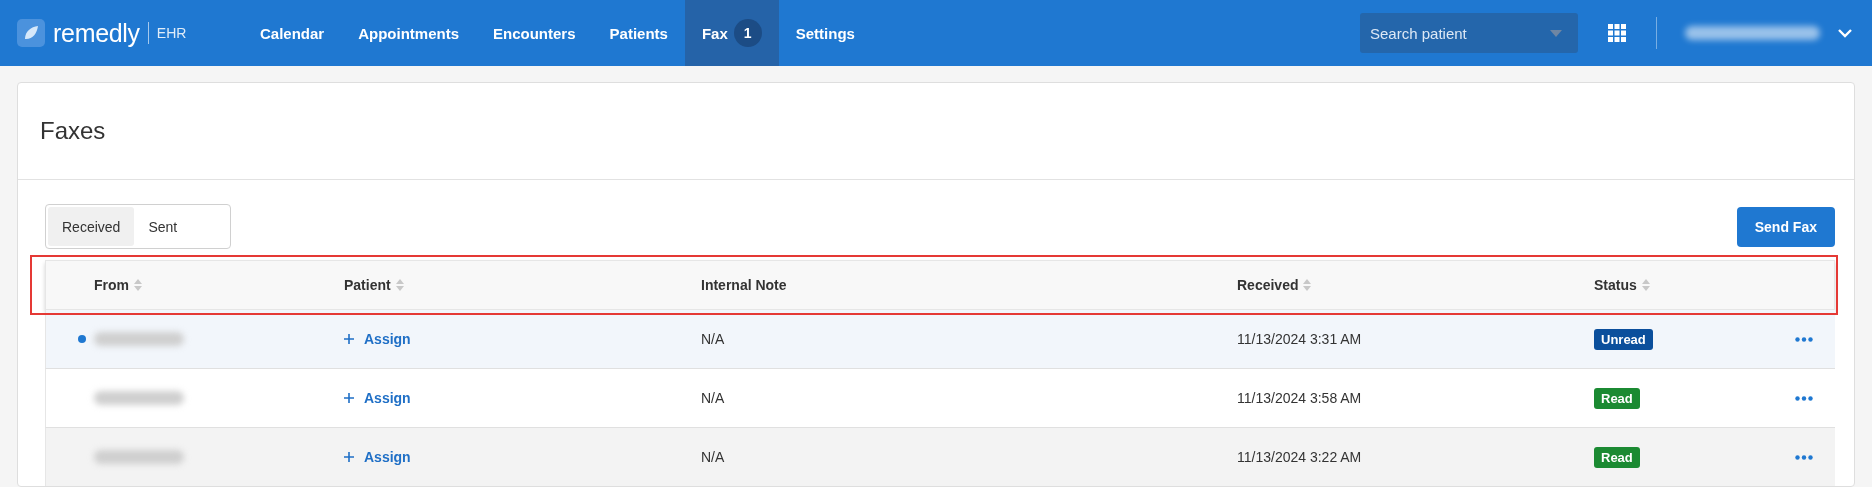  Describe the element at coordinates (1300, 339) in the screenshot. I see `table-cell-text: 11/13/2024 3:31 AM` at that location.